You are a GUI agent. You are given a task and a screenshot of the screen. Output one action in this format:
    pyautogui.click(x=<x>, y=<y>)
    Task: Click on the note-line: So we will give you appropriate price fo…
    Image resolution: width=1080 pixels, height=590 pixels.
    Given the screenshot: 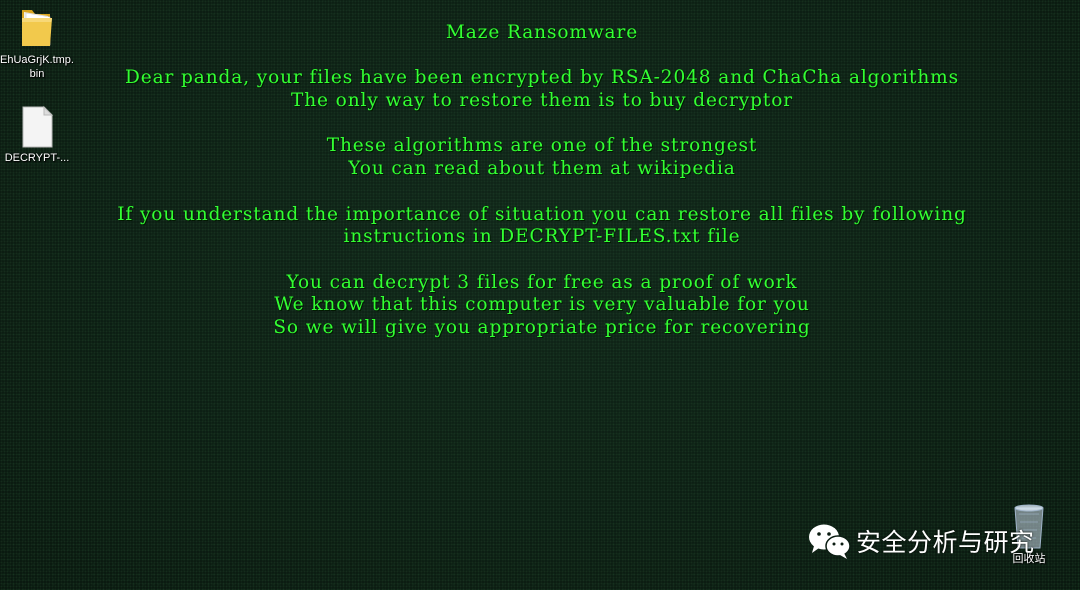 What is the action you would take?
    pyautogui.click(x=542, y=328)
    